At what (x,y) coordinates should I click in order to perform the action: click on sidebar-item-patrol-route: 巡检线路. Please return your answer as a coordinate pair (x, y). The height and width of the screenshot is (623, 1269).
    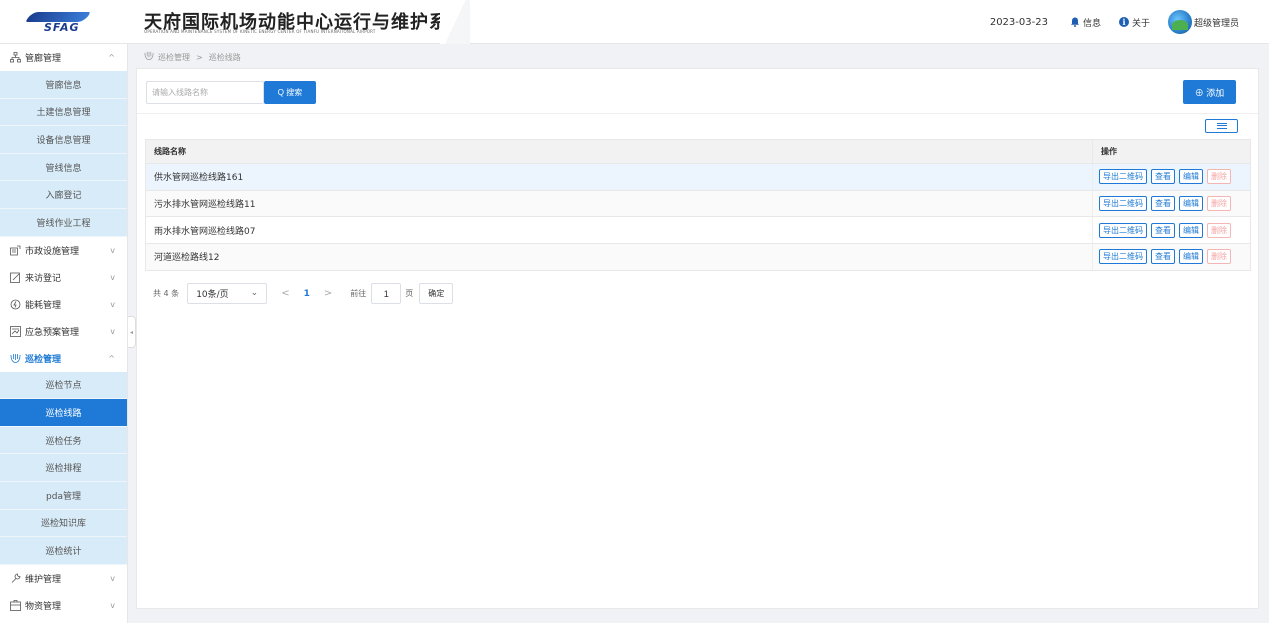
    Looking at the image, I should click on (63, 413).